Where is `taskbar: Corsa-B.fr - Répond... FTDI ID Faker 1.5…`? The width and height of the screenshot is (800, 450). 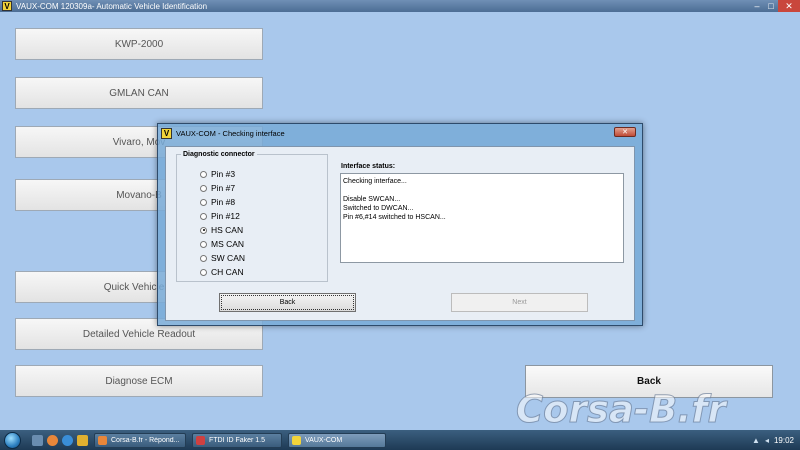 taskbar: Corsa-B.fr - Répond... FTDI ID Faker 1.5… is located at coordinates (400, 440).